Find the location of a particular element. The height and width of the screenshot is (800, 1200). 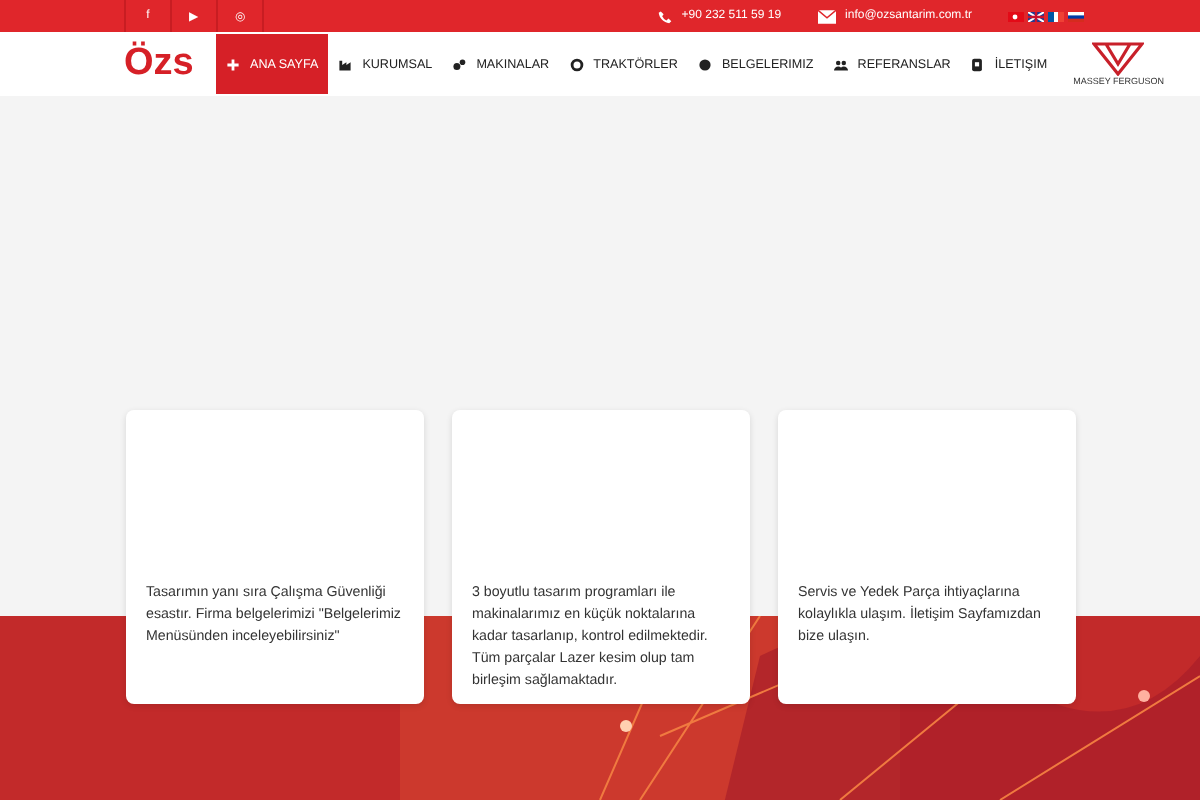

factory-icon is located at coordinates (345, 64).